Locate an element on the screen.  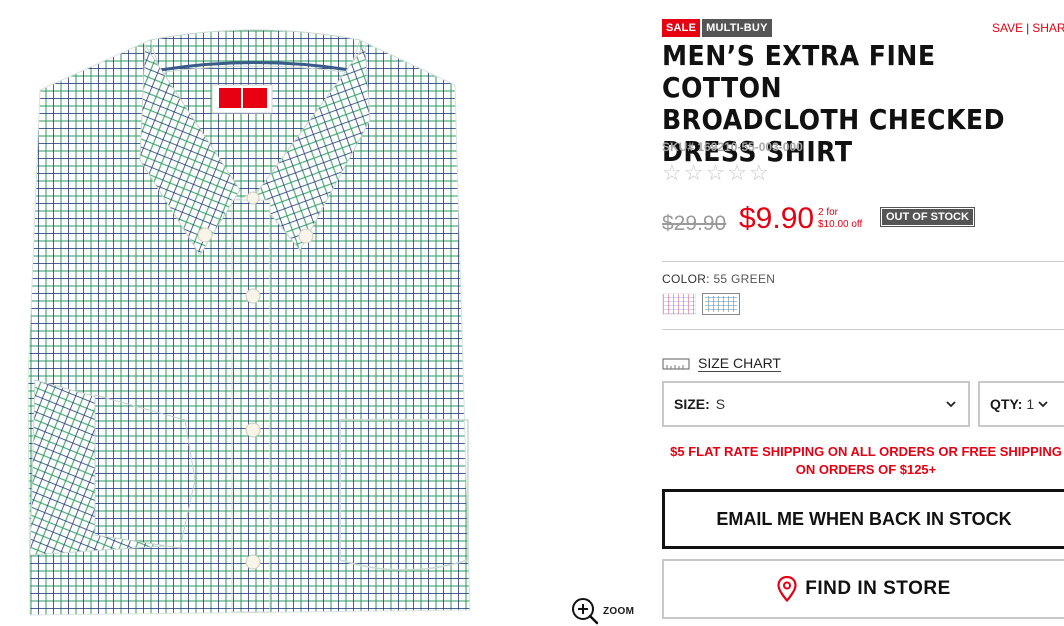
multibuy-note: 2 for $10.00 off is located at coordinates (853, 219).